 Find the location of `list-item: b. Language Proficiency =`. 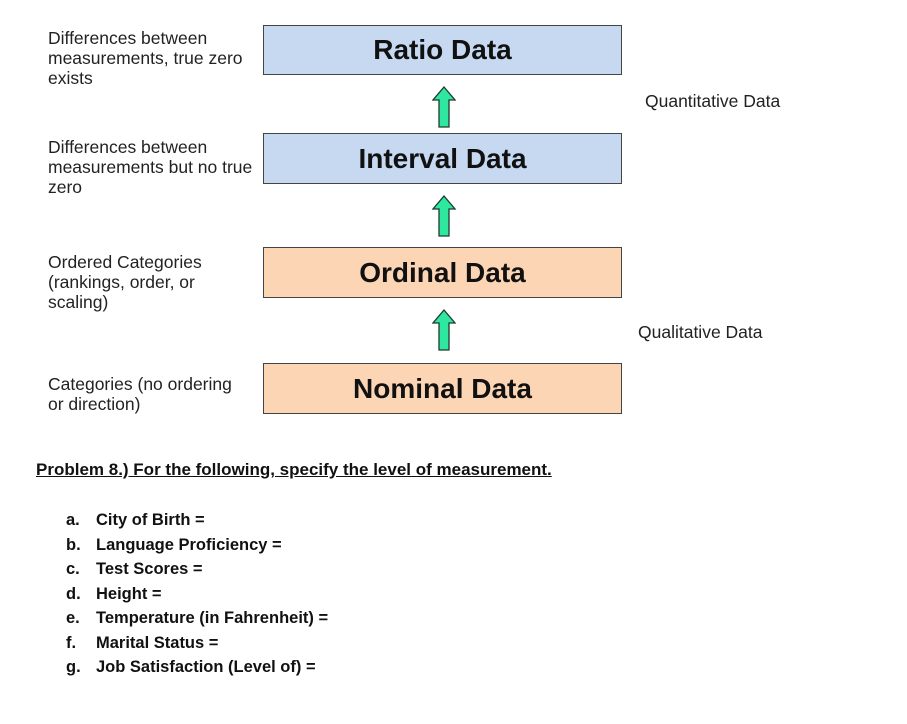

list-item: b. Language Proficiency = is located at coordinates (174, 544).